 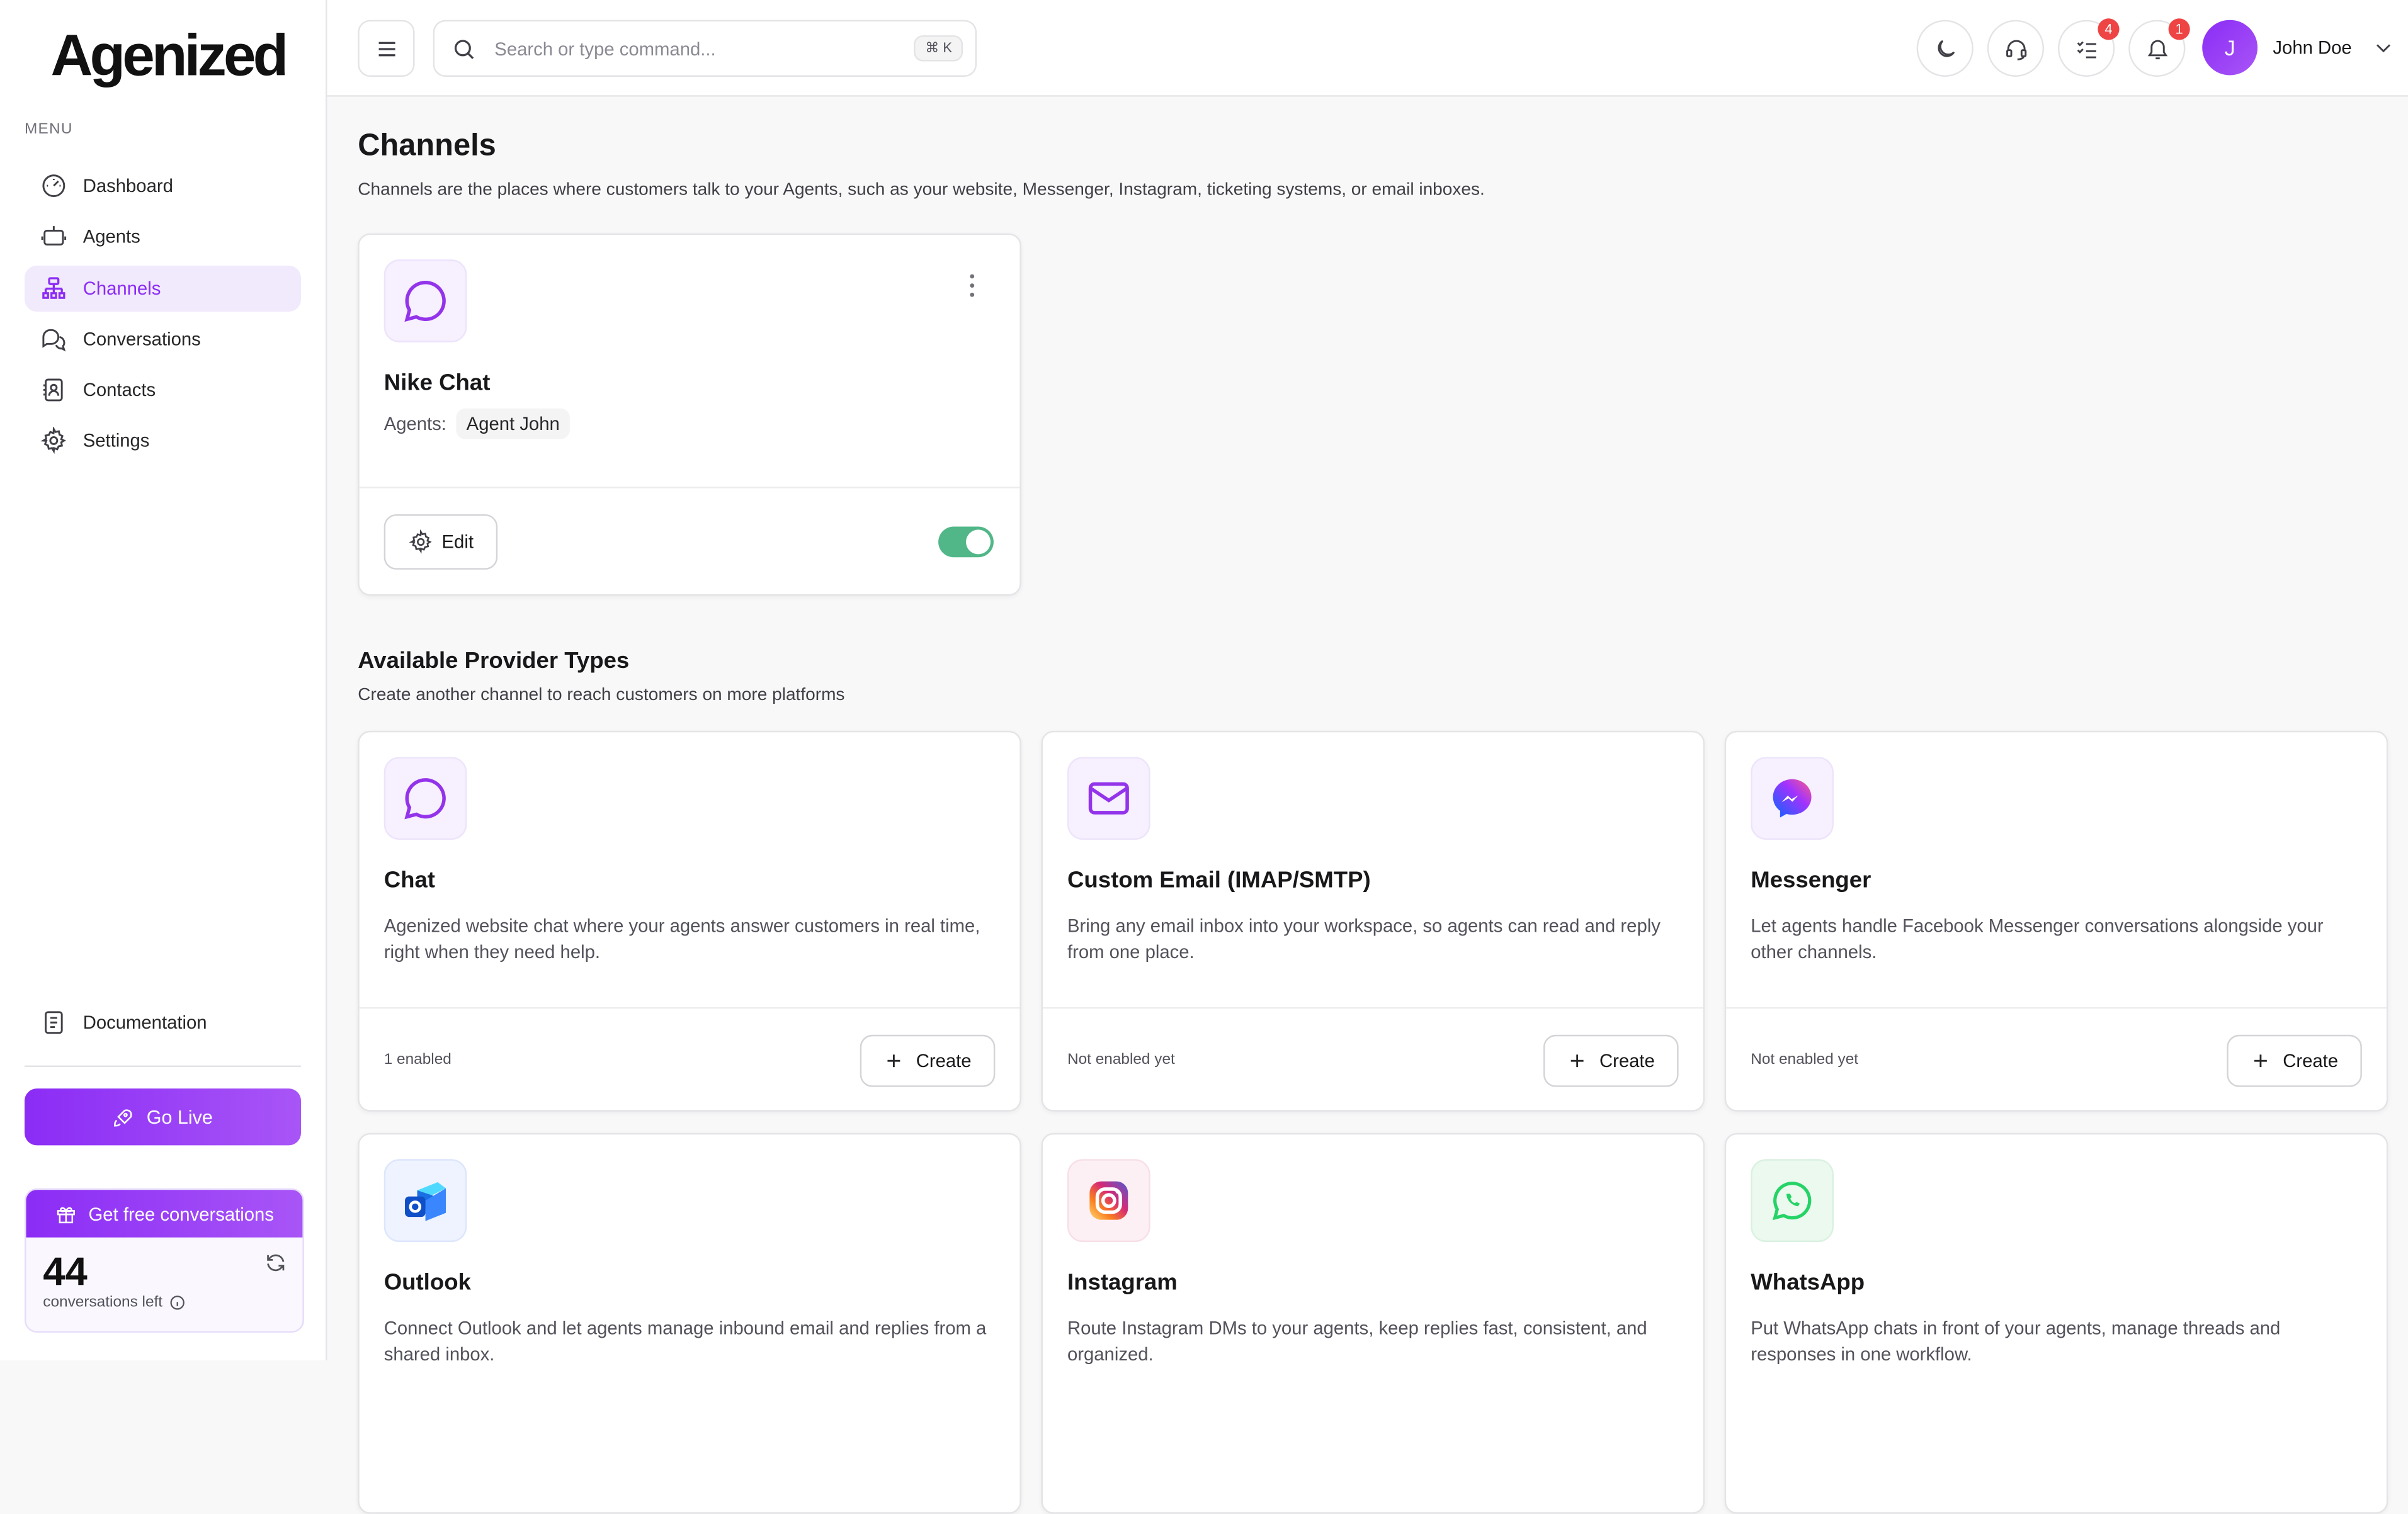 I want to click on get-free-conversations-button: Get free conversations, so click(x=164, y=1214).